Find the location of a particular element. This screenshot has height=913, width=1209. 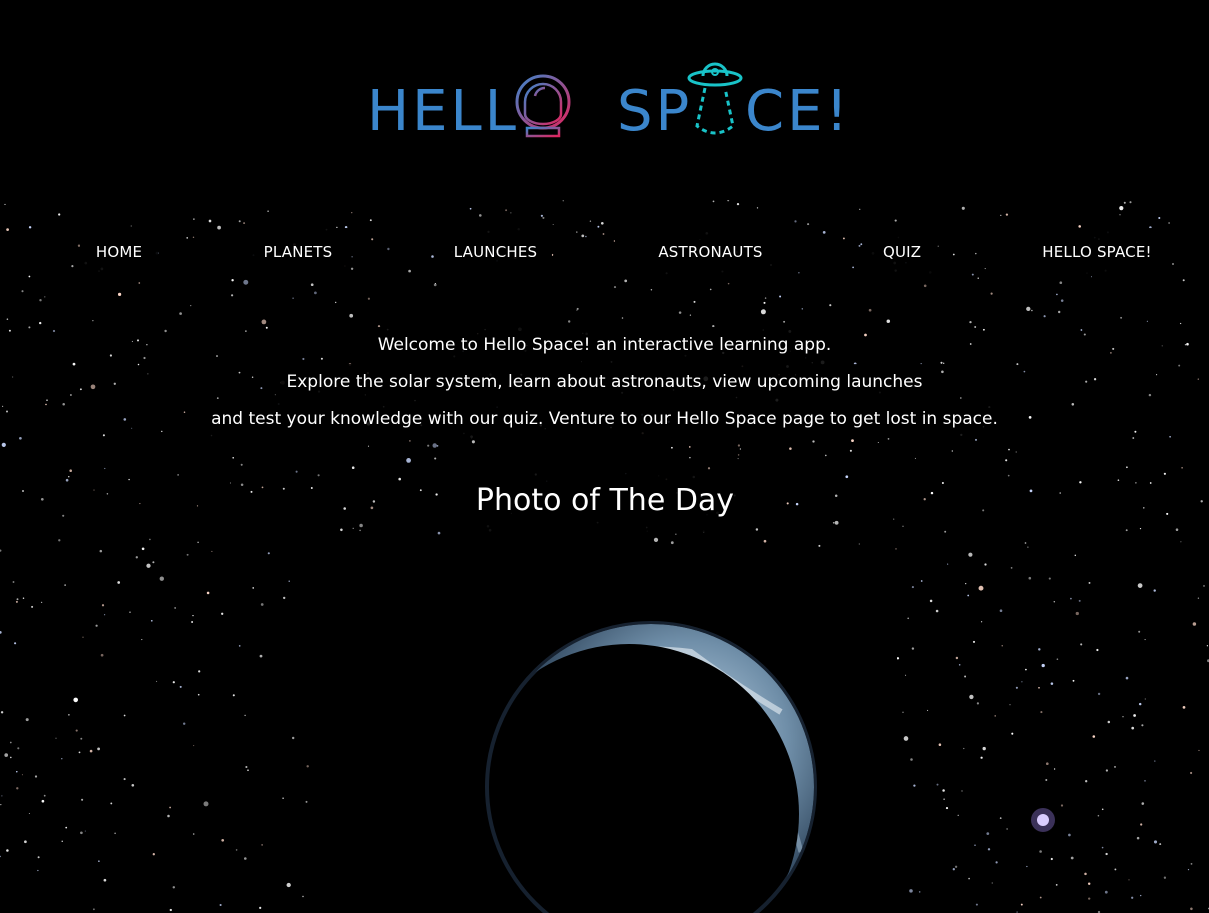

nav-item-launches: LAUNCHES is located at coordinates (495, 252).